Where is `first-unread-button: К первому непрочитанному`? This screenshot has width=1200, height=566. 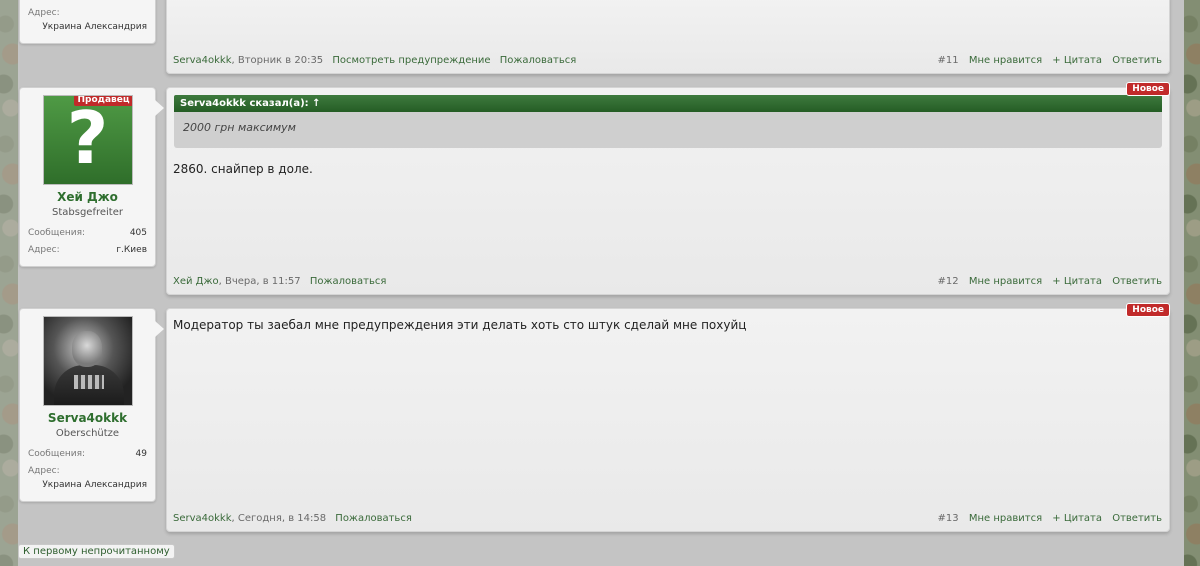 first-unread-button: К первому непрочитанному is located at coordinates (96, 551).